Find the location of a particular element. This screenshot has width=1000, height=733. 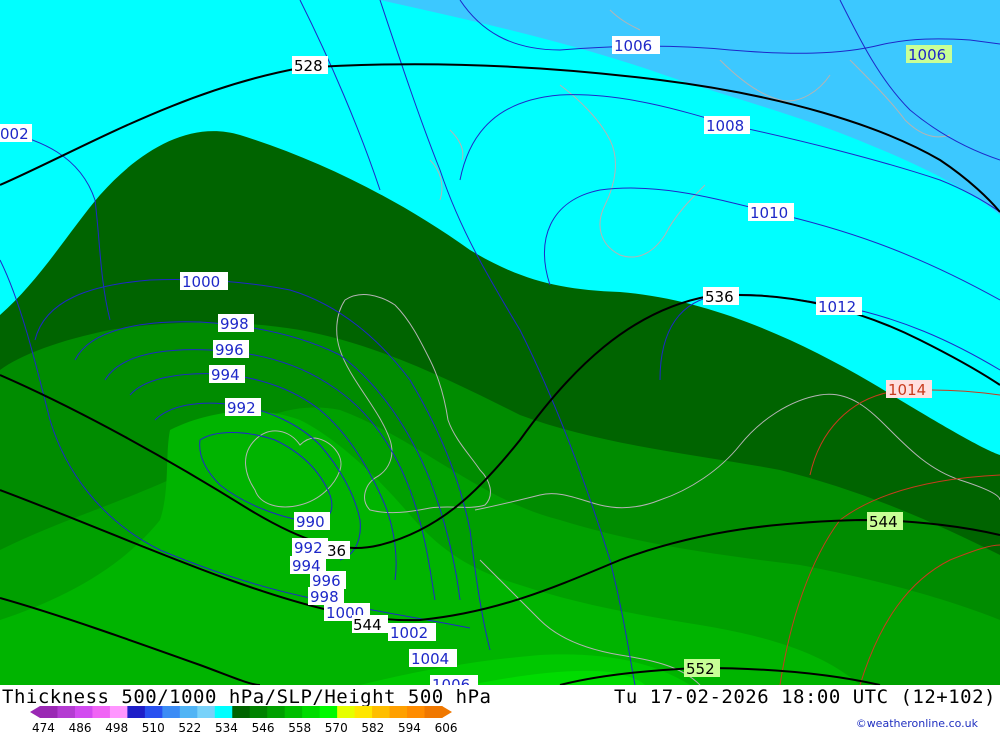

colorbar-tick-label: 546 is located at coordinates (263, 727).